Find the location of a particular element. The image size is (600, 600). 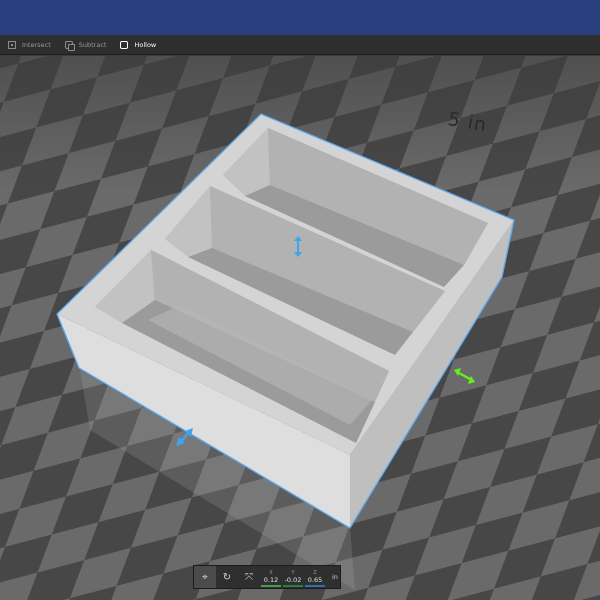

unit-label: in is located at coordinates (335, 577).